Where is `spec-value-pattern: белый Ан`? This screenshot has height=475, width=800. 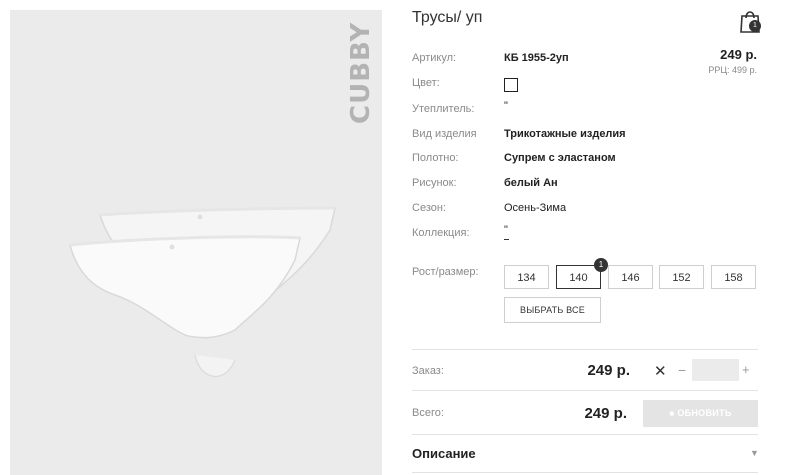
spec-value-pattern: белый Ан is located at coordinates (531, 183).